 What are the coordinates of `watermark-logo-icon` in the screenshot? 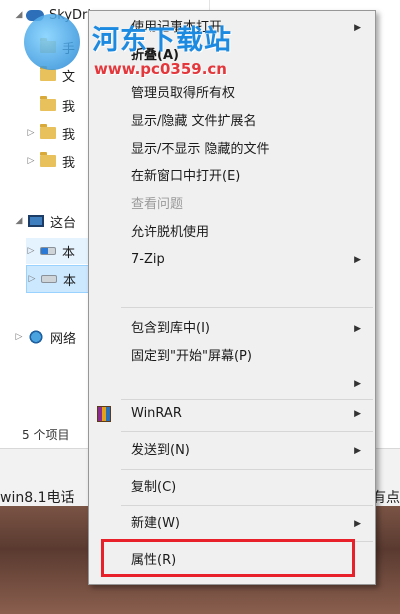 It's located at (52, 42).